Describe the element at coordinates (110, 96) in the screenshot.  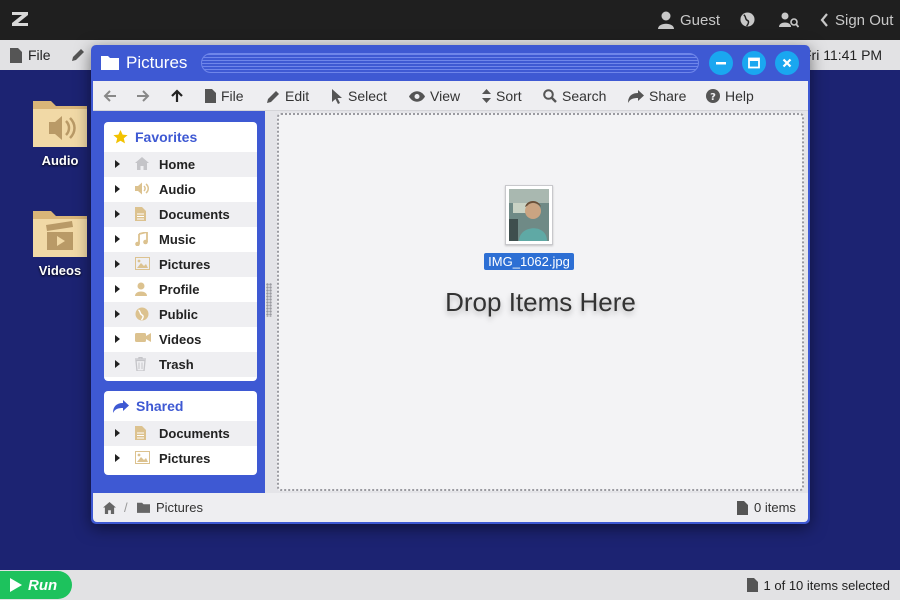
I see `back-arrow-icon` at that location.